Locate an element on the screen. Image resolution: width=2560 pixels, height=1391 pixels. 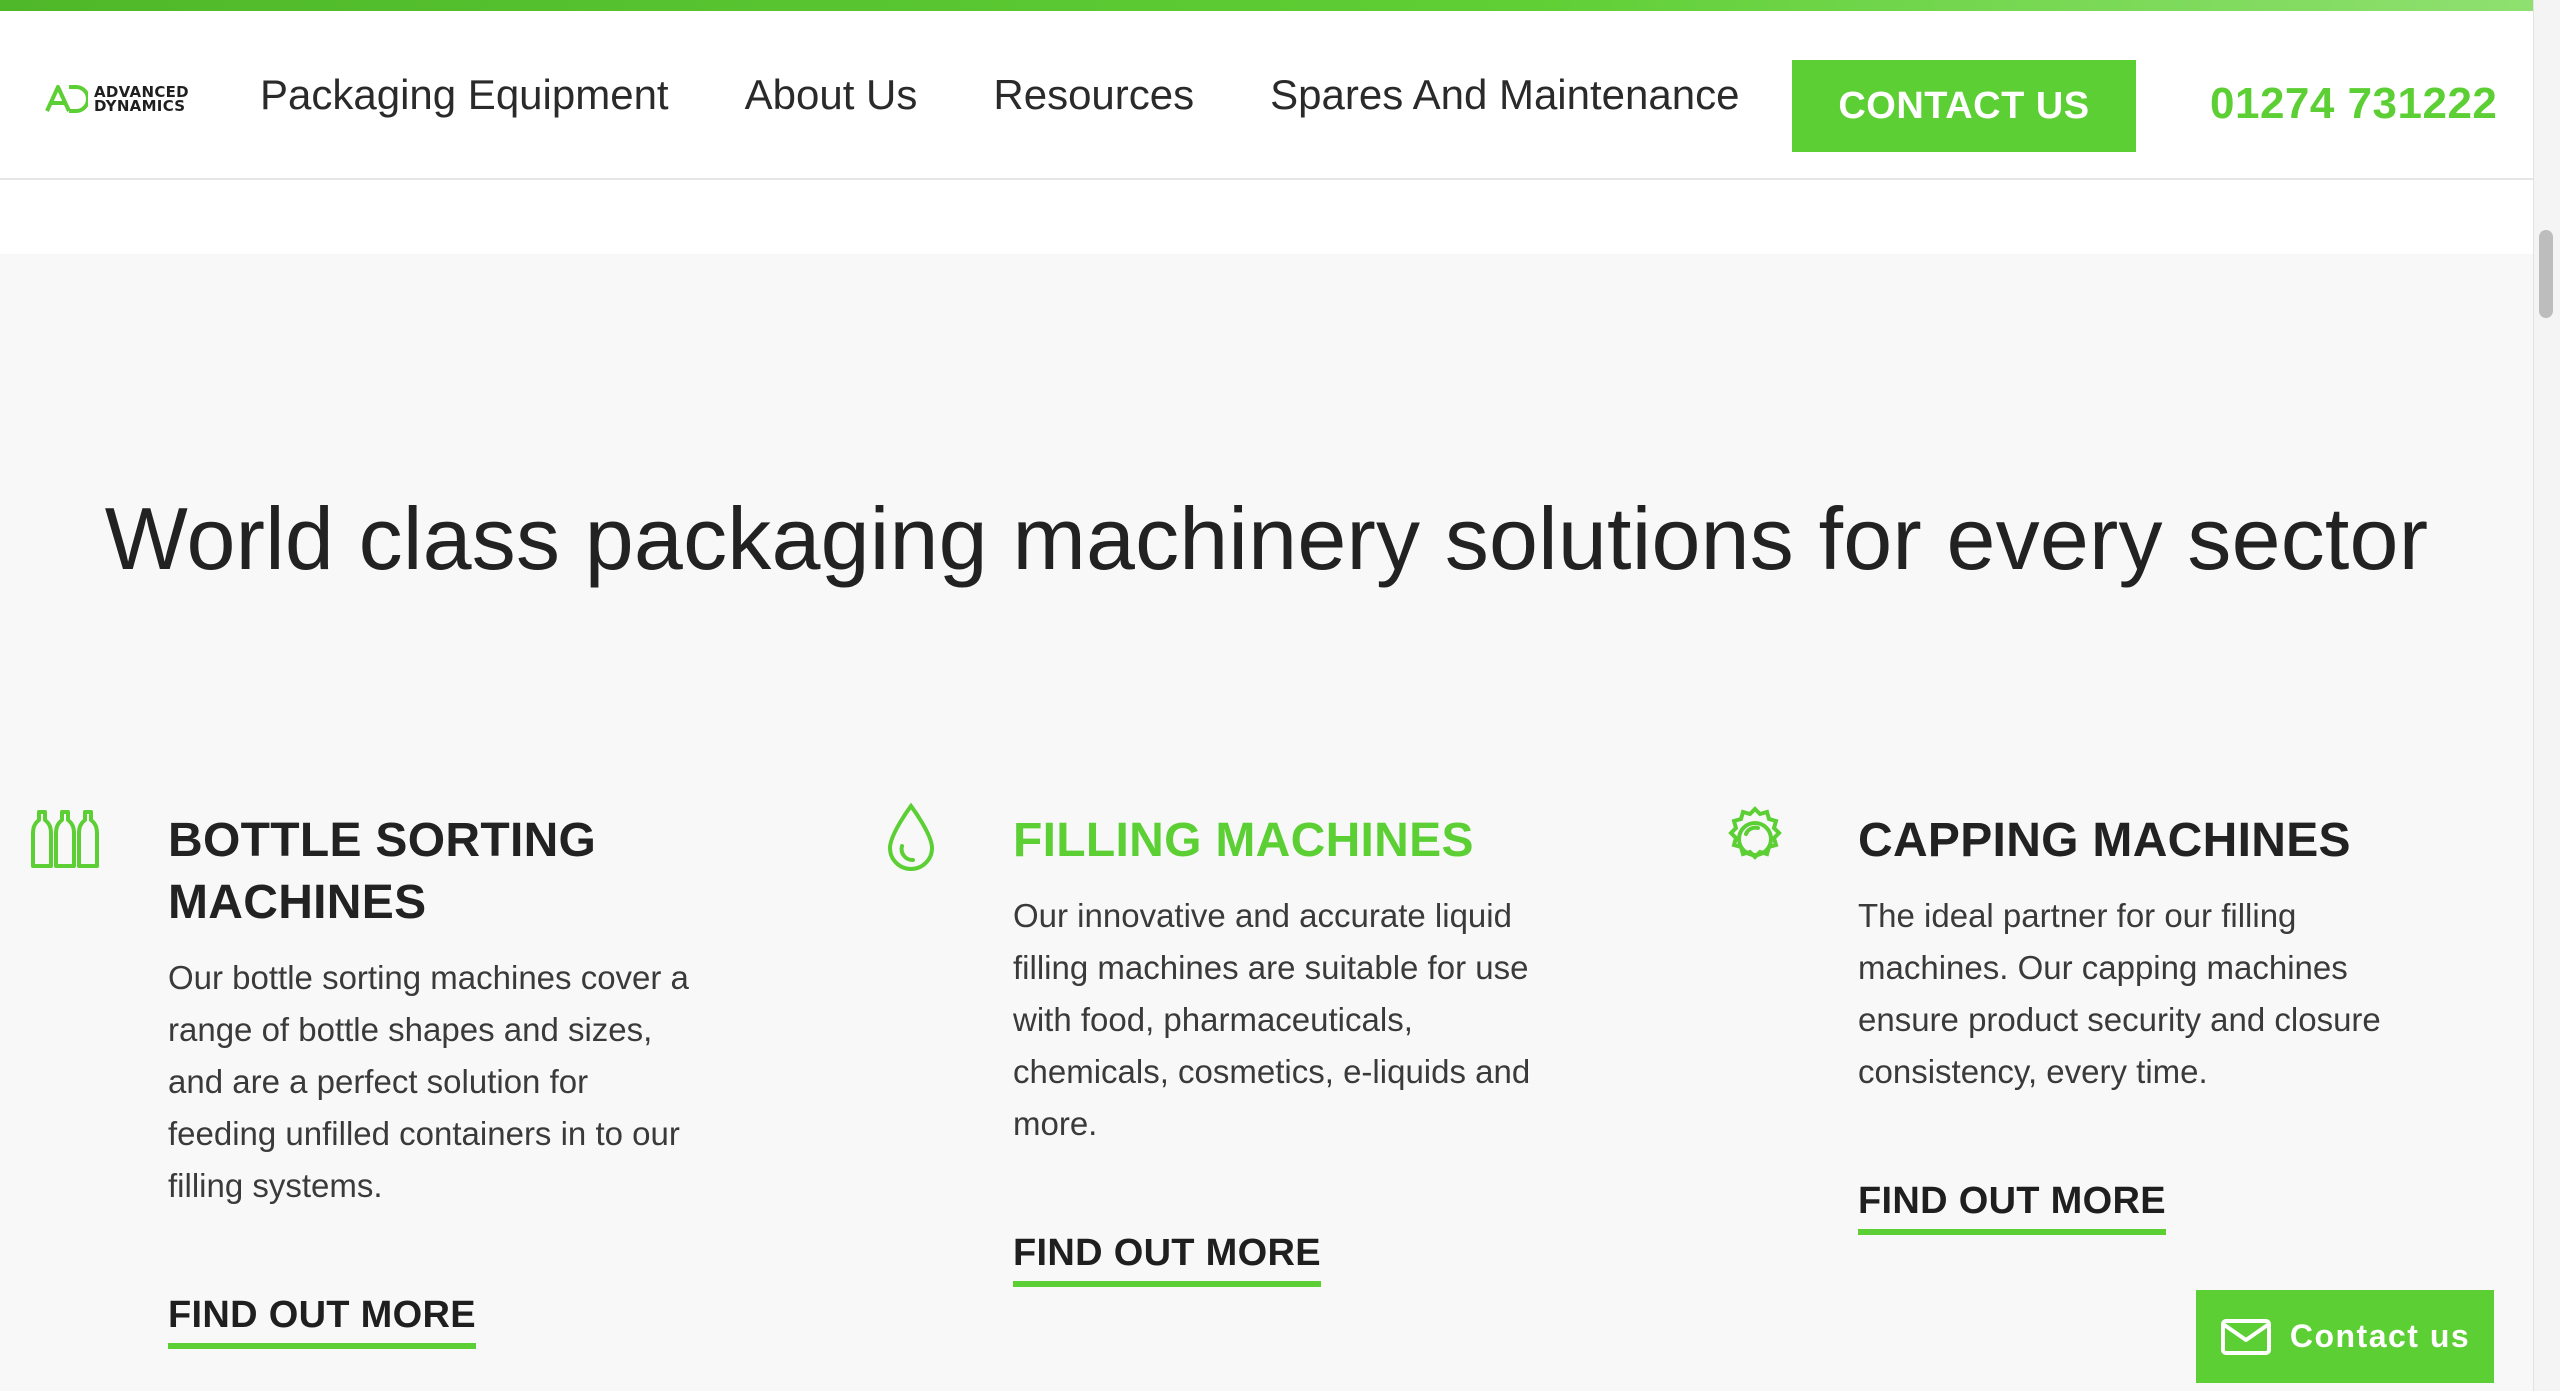
contact-us-button: CONTACT US is located at coordinates (1964, 106).